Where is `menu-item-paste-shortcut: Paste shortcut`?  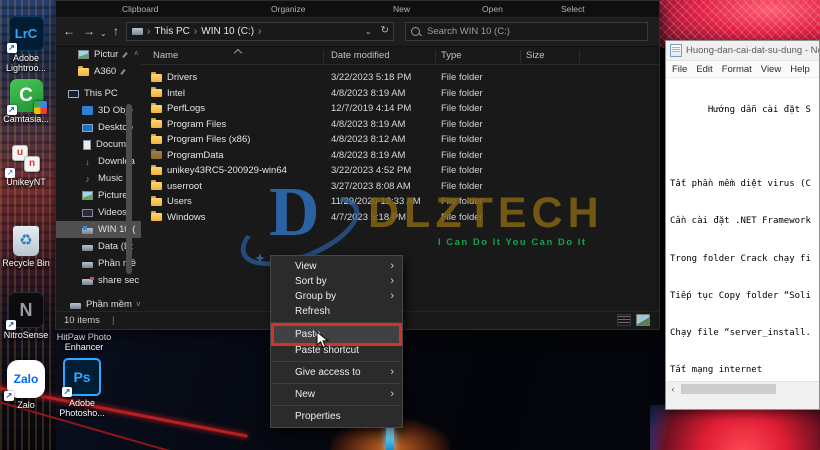
menu-item-paste-shortcut: Paste shortcut is located at coordinates (336, 350).